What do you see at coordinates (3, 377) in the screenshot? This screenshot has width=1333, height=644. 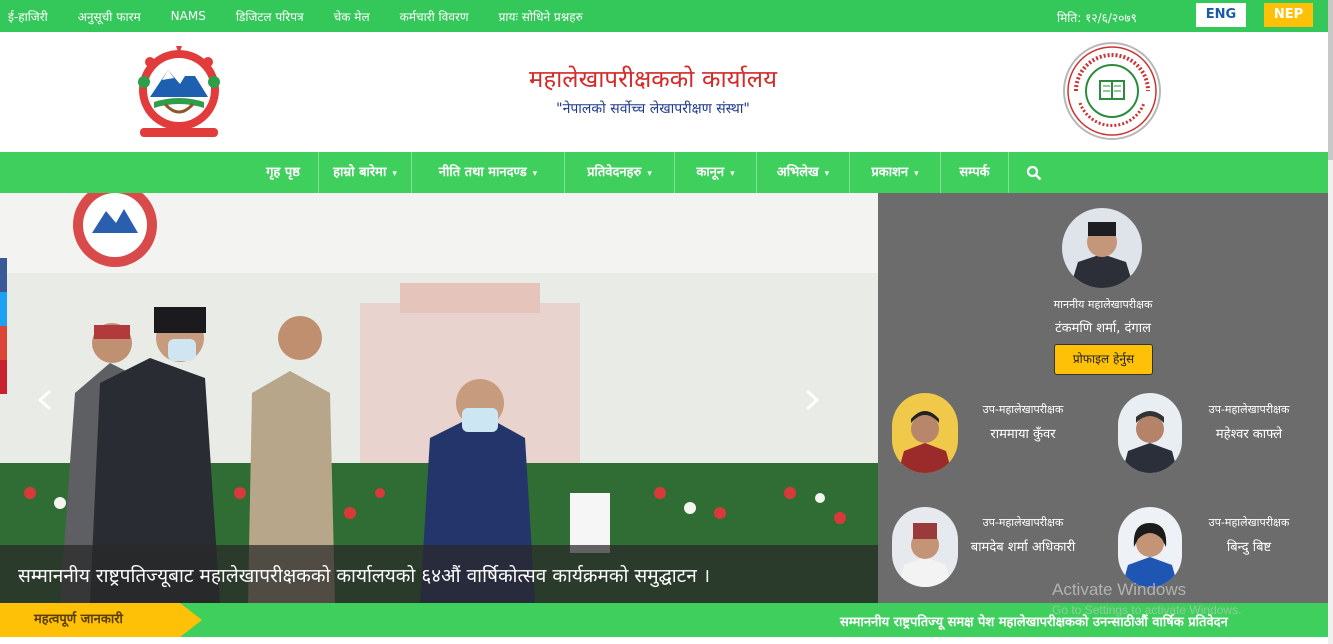 I see `pinterest-share-icon` at bounding box center [3, 377].